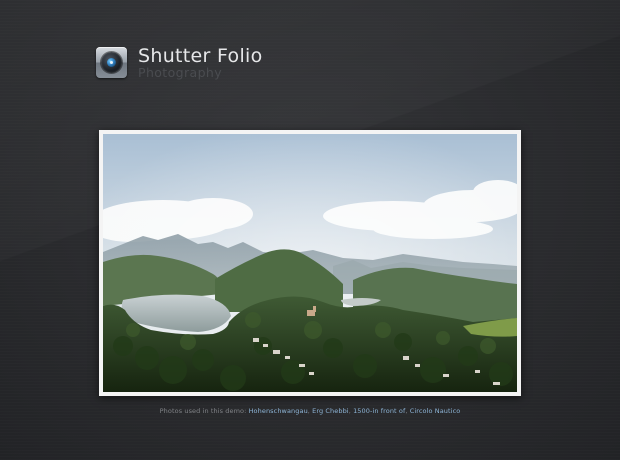  I want to click on credit-link-hohenschwangau: Hohenschwangau, so click(278, 411).